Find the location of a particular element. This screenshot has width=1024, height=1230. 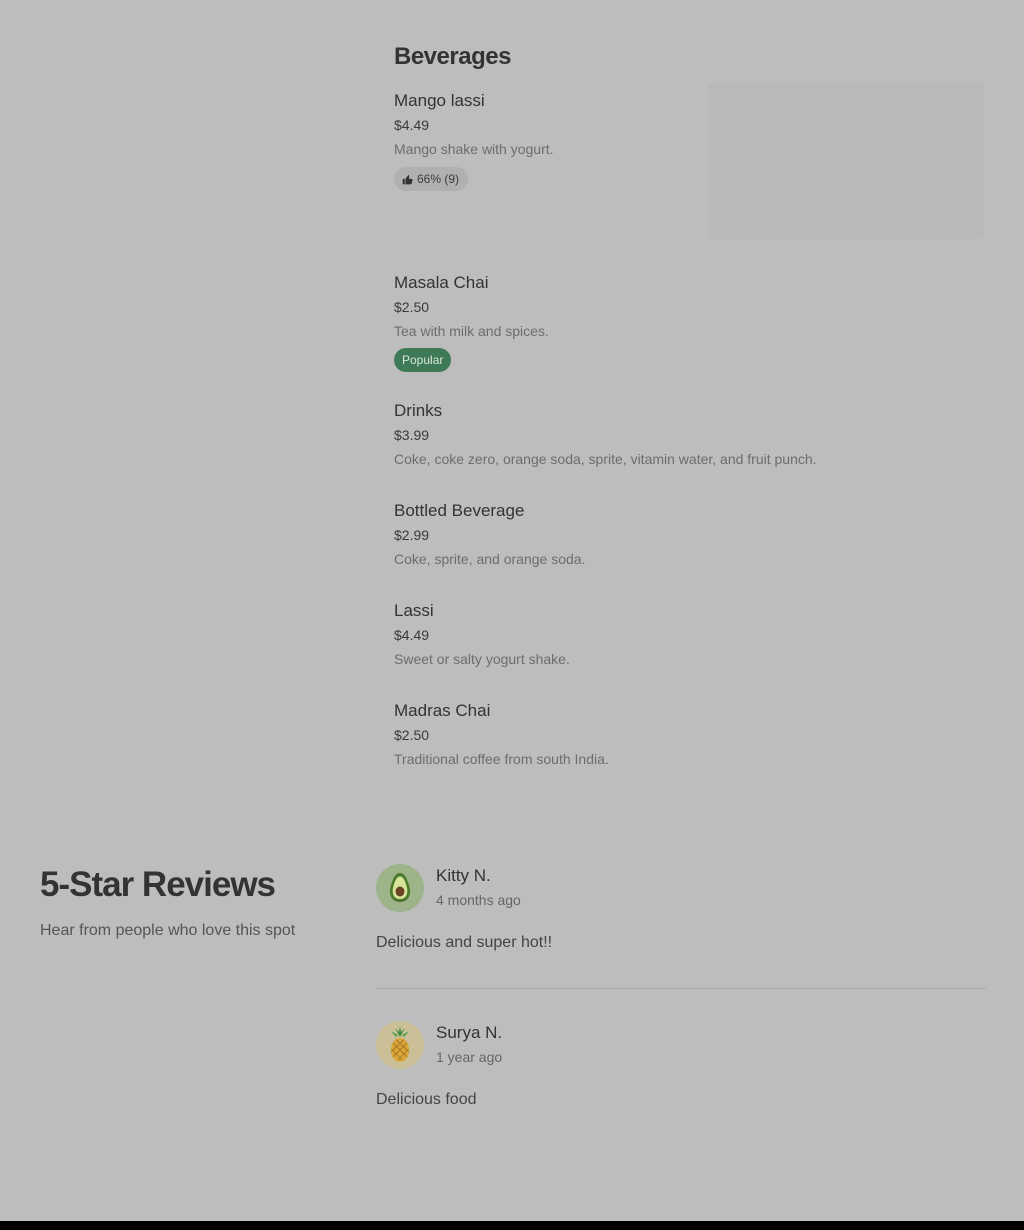

item-name: Drinks is located at coordinates (418, 410).